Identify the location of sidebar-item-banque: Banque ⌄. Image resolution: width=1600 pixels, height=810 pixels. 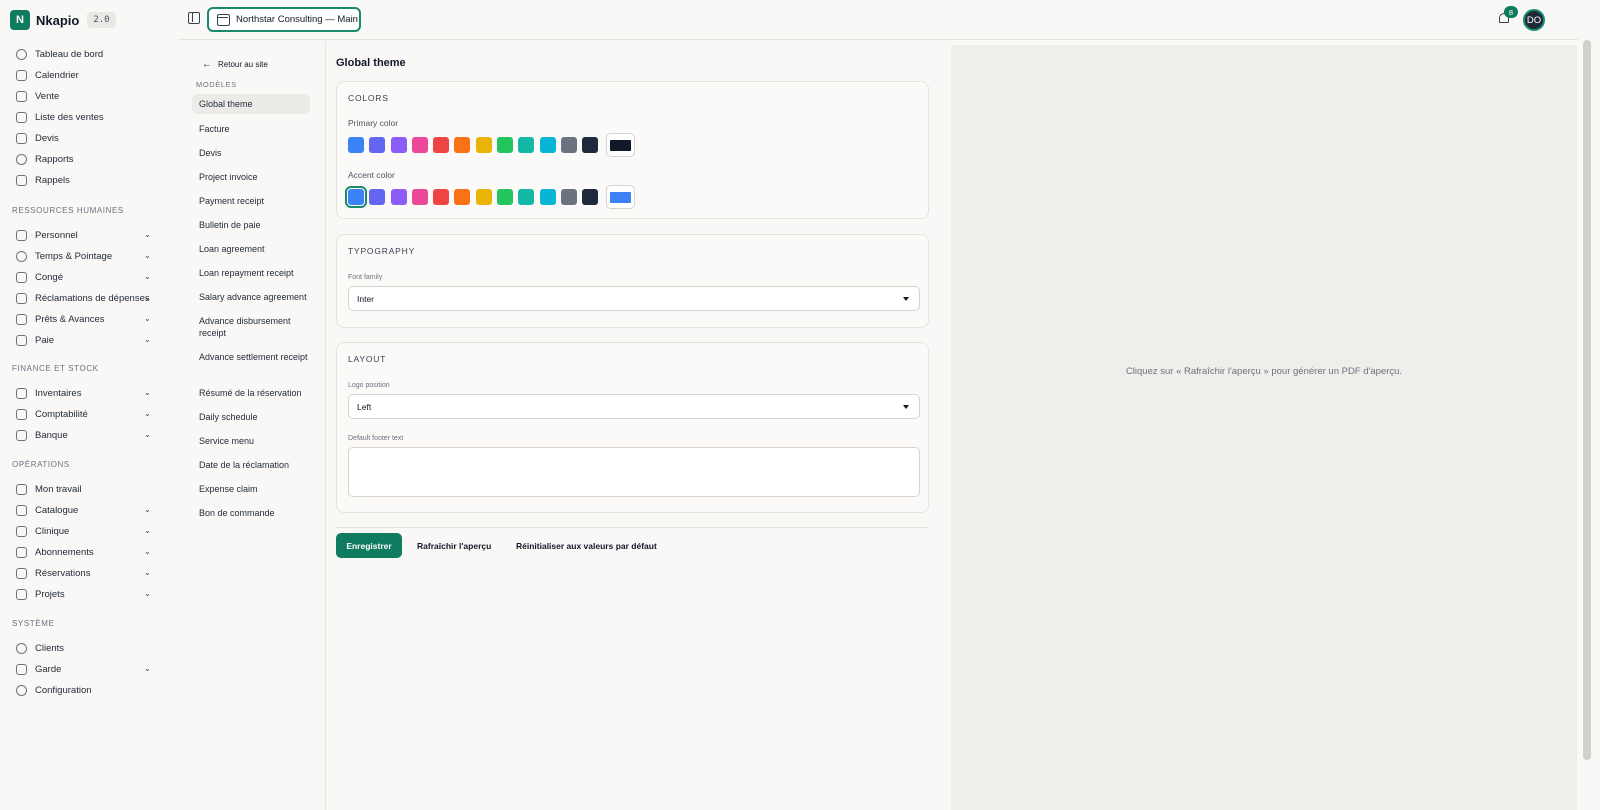
(82, 435).